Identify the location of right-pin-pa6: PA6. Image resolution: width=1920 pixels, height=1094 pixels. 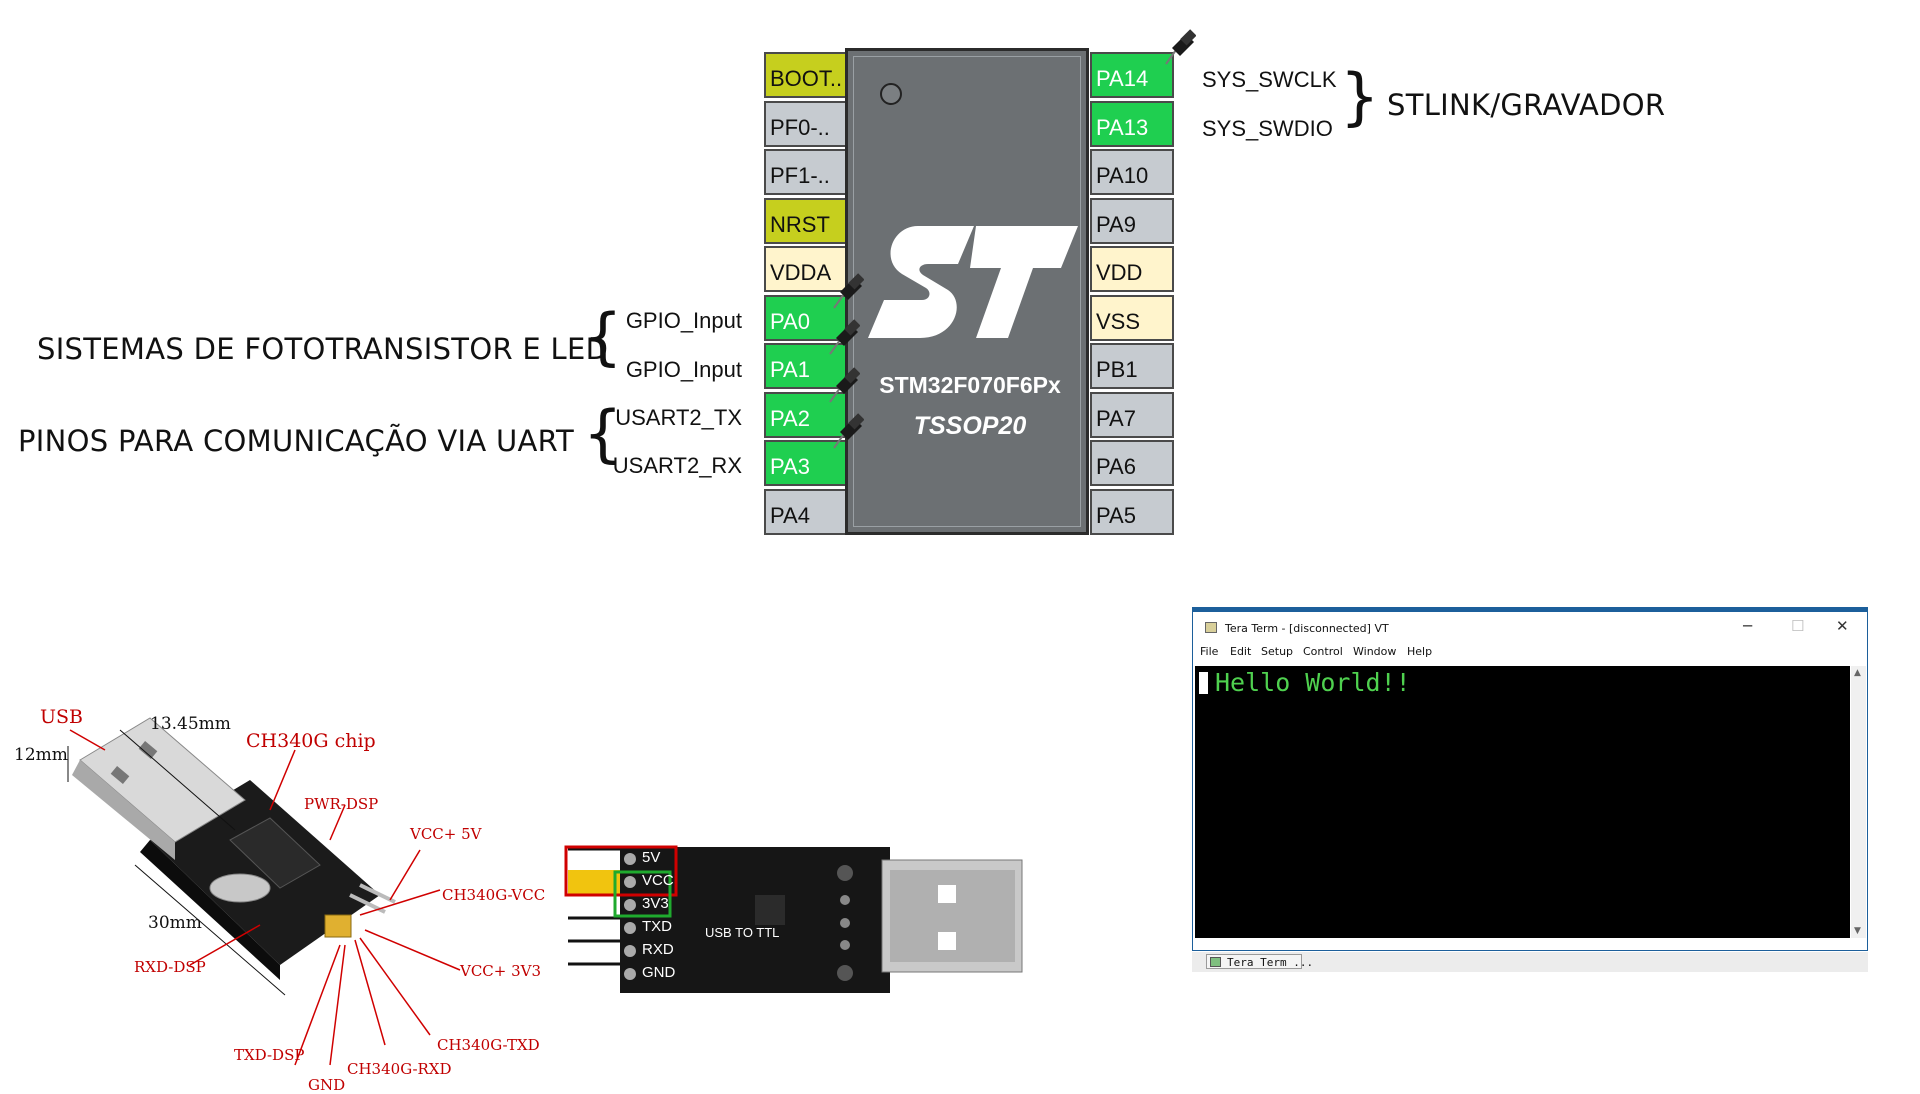
(1132, 463).